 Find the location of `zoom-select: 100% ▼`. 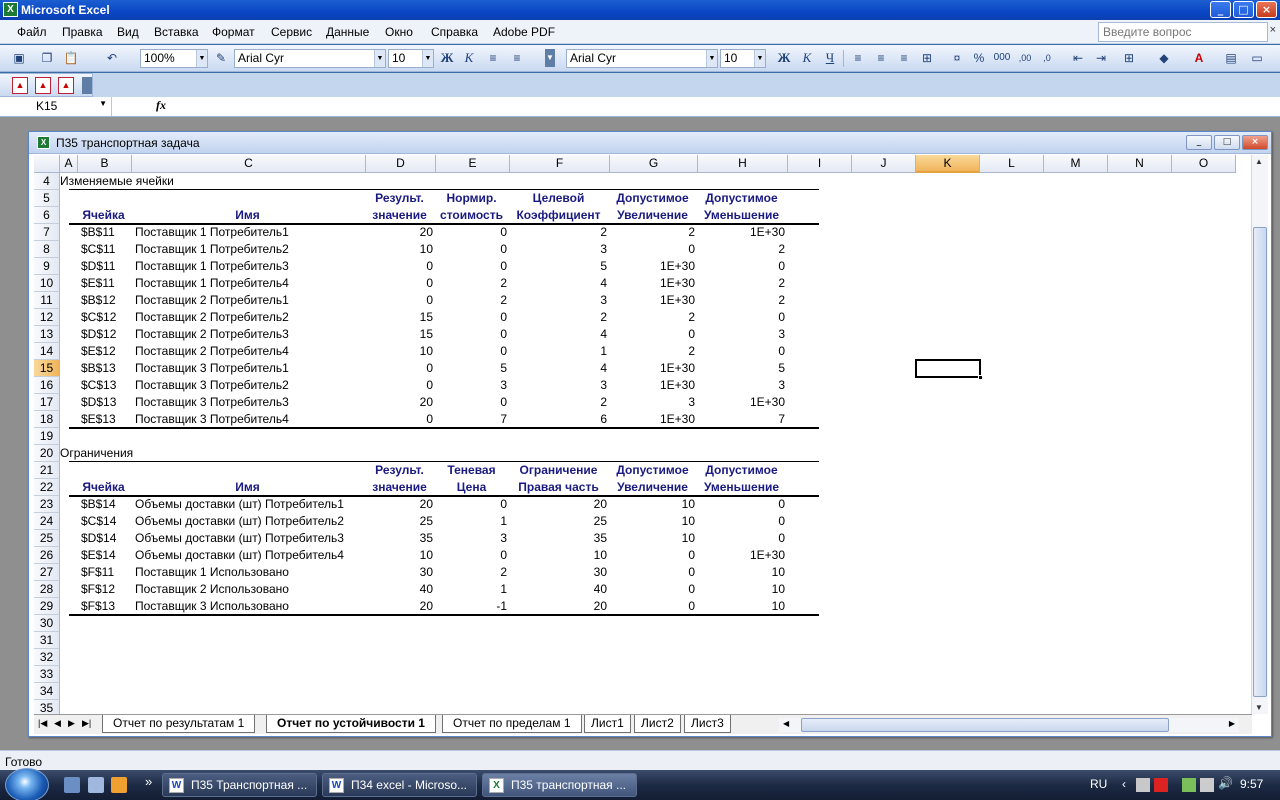

zoom-select: 100% ▼ is located at coordinates (174, 58).